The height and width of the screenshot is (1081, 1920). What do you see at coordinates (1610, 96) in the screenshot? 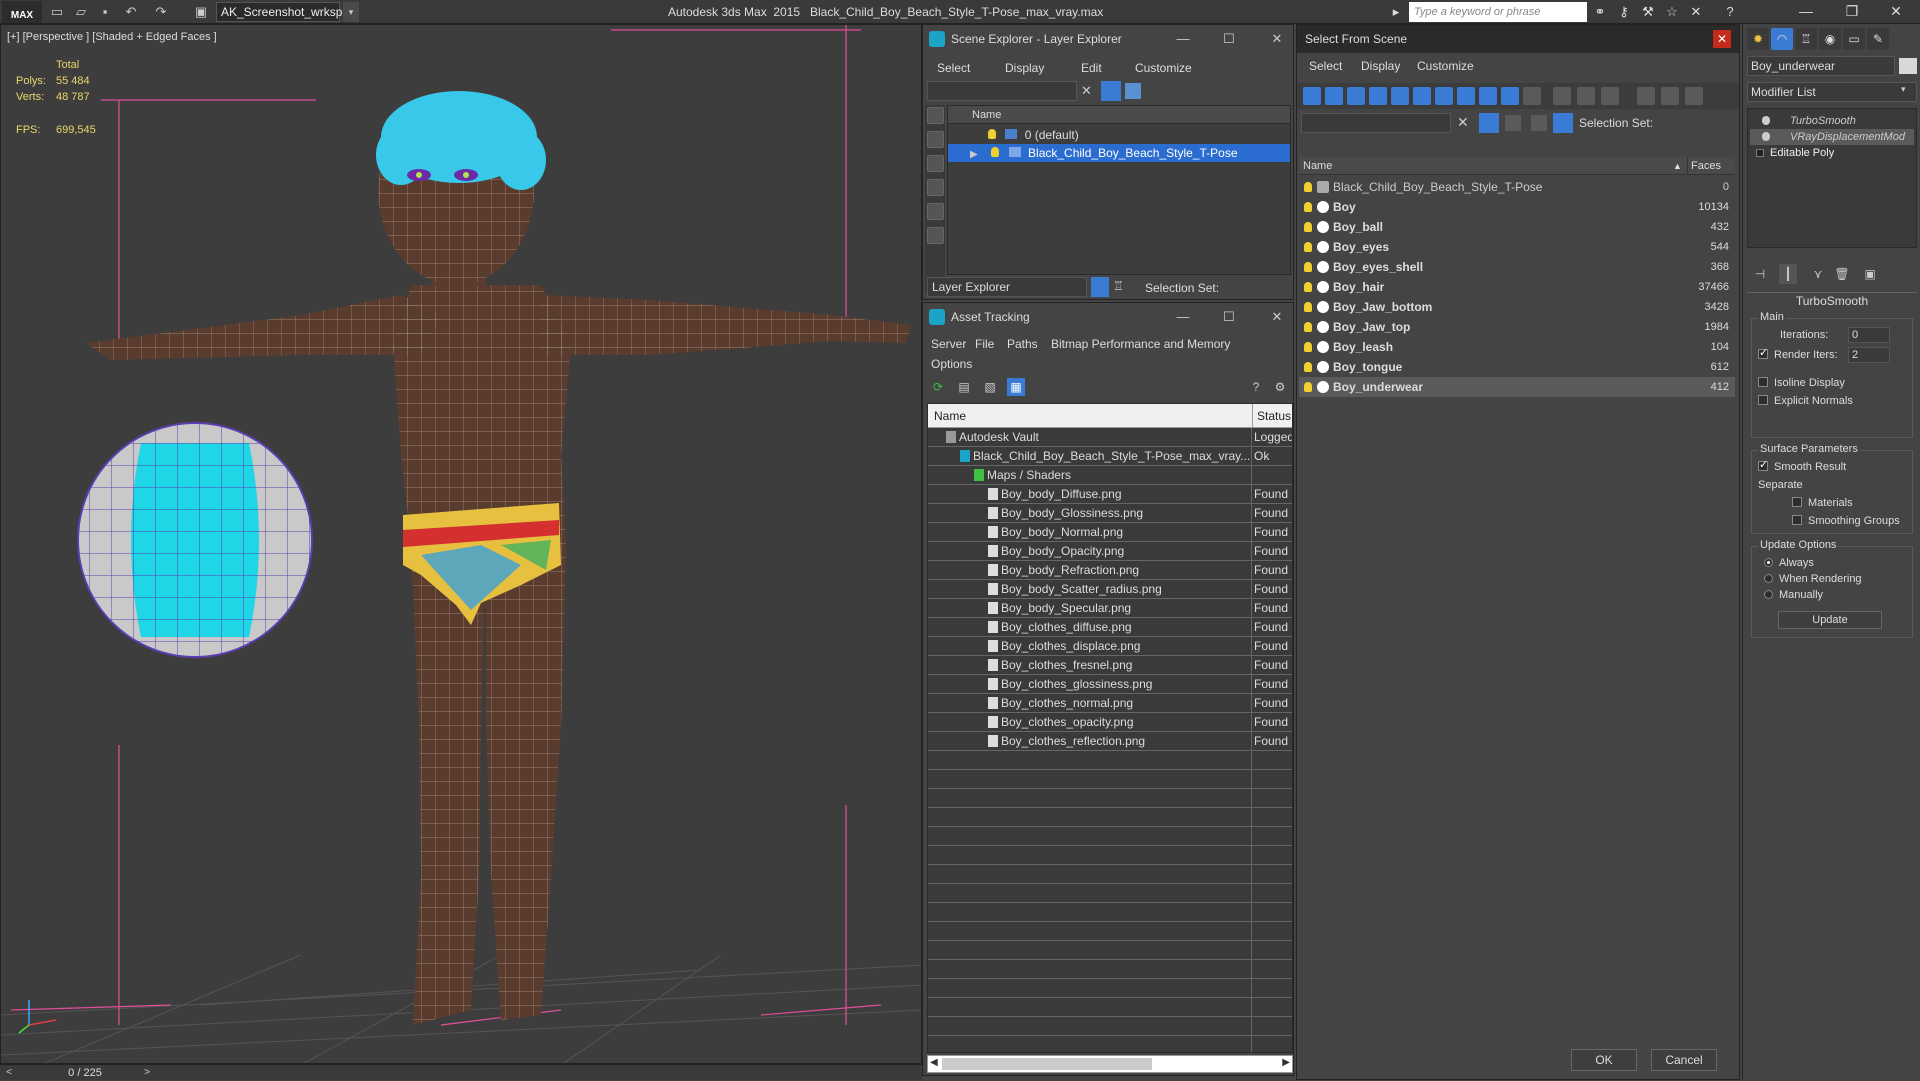
I see `display-invert-icon` at bounding box center [1610, 96].